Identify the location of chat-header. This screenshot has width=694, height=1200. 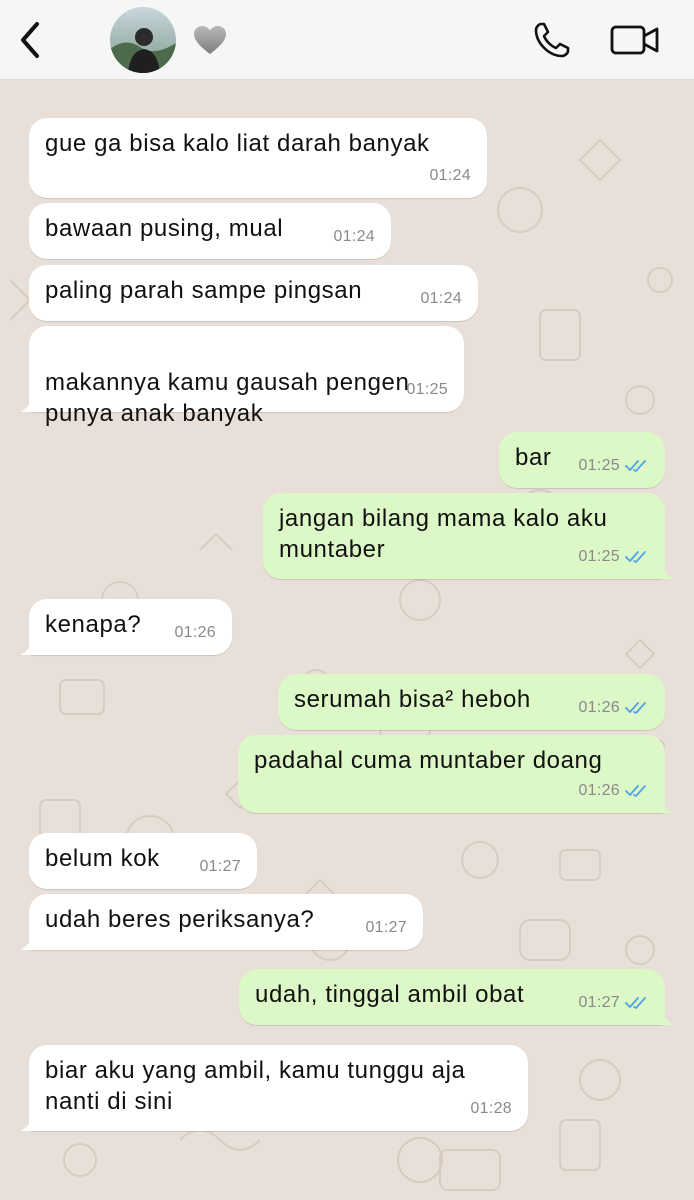
(347, 40).